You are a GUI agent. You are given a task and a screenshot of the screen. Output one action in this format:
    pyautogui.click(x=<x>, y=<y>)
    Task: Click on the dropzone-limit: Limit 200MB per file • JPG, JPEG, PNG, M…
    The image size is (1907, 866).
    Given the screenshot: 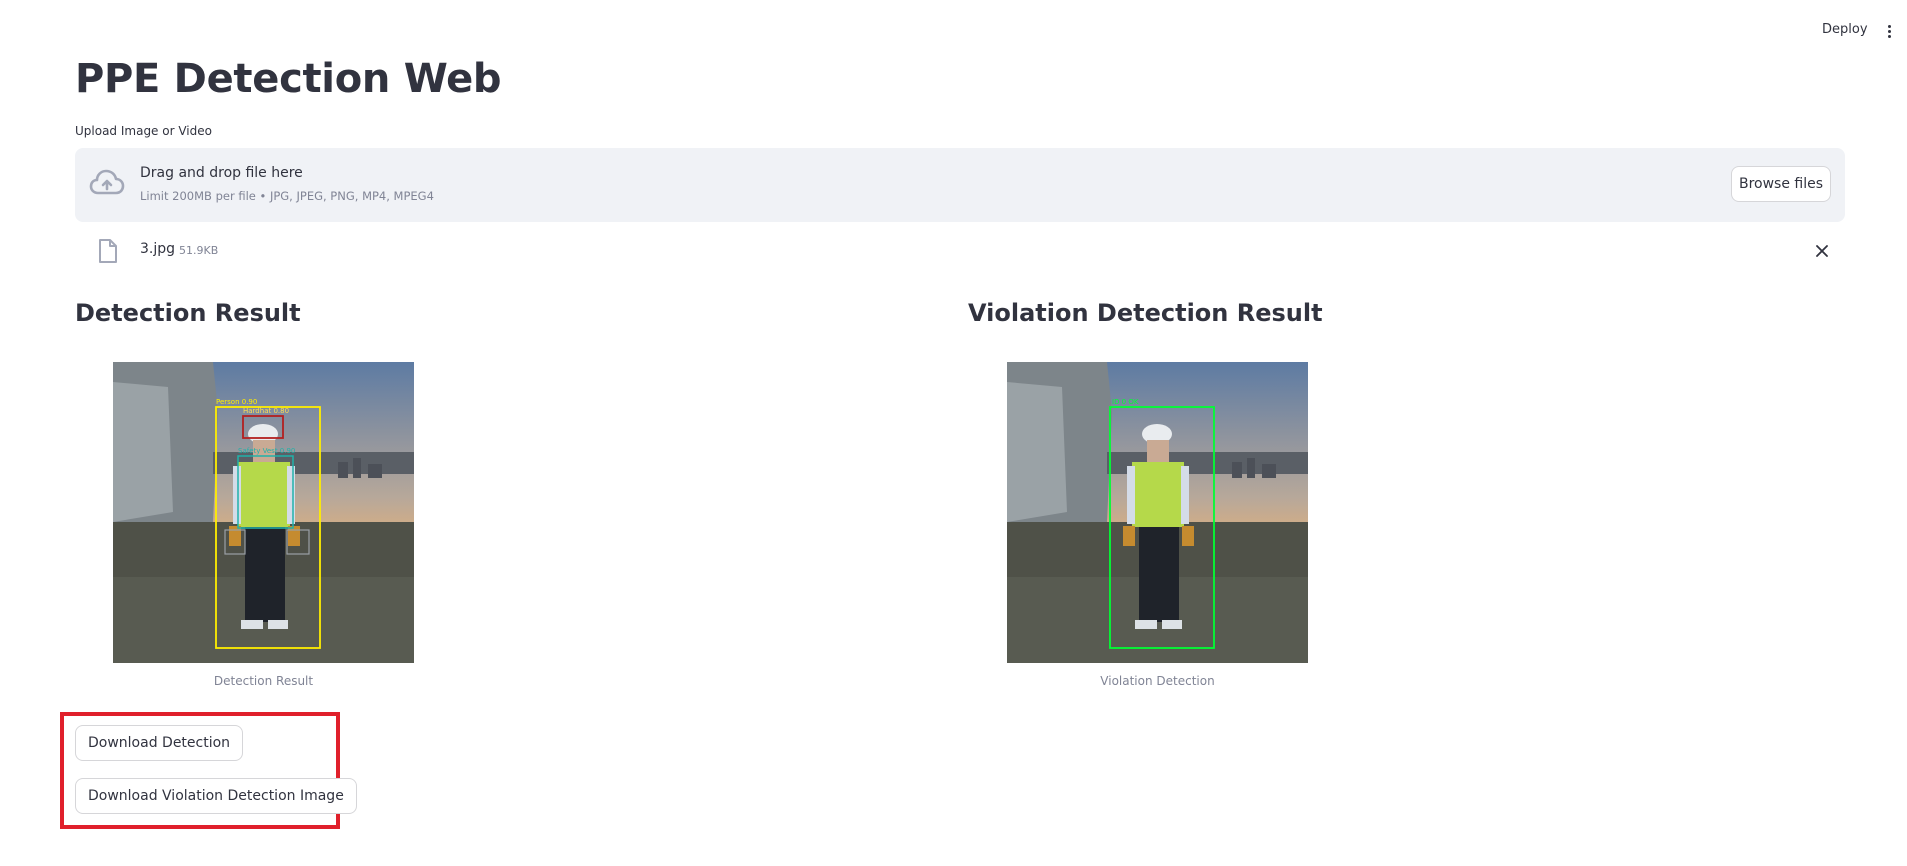 What is the action you would take?
    pyautogui.click(x=287, y=196)
    